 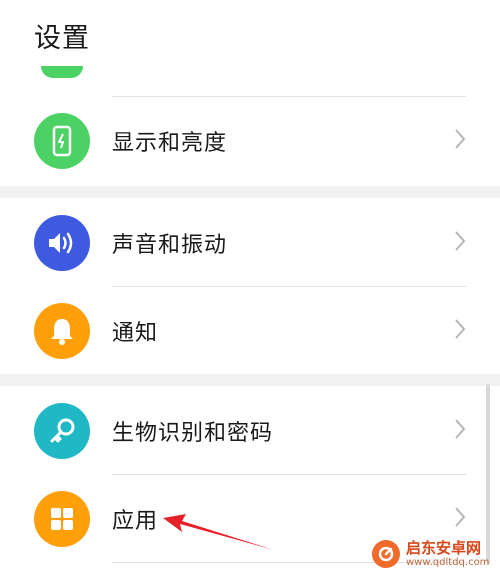 What do you see at coordinates (386, 554) in the screenshot?
I see `watermark-logo-icon` at bounding box center [386, 554].